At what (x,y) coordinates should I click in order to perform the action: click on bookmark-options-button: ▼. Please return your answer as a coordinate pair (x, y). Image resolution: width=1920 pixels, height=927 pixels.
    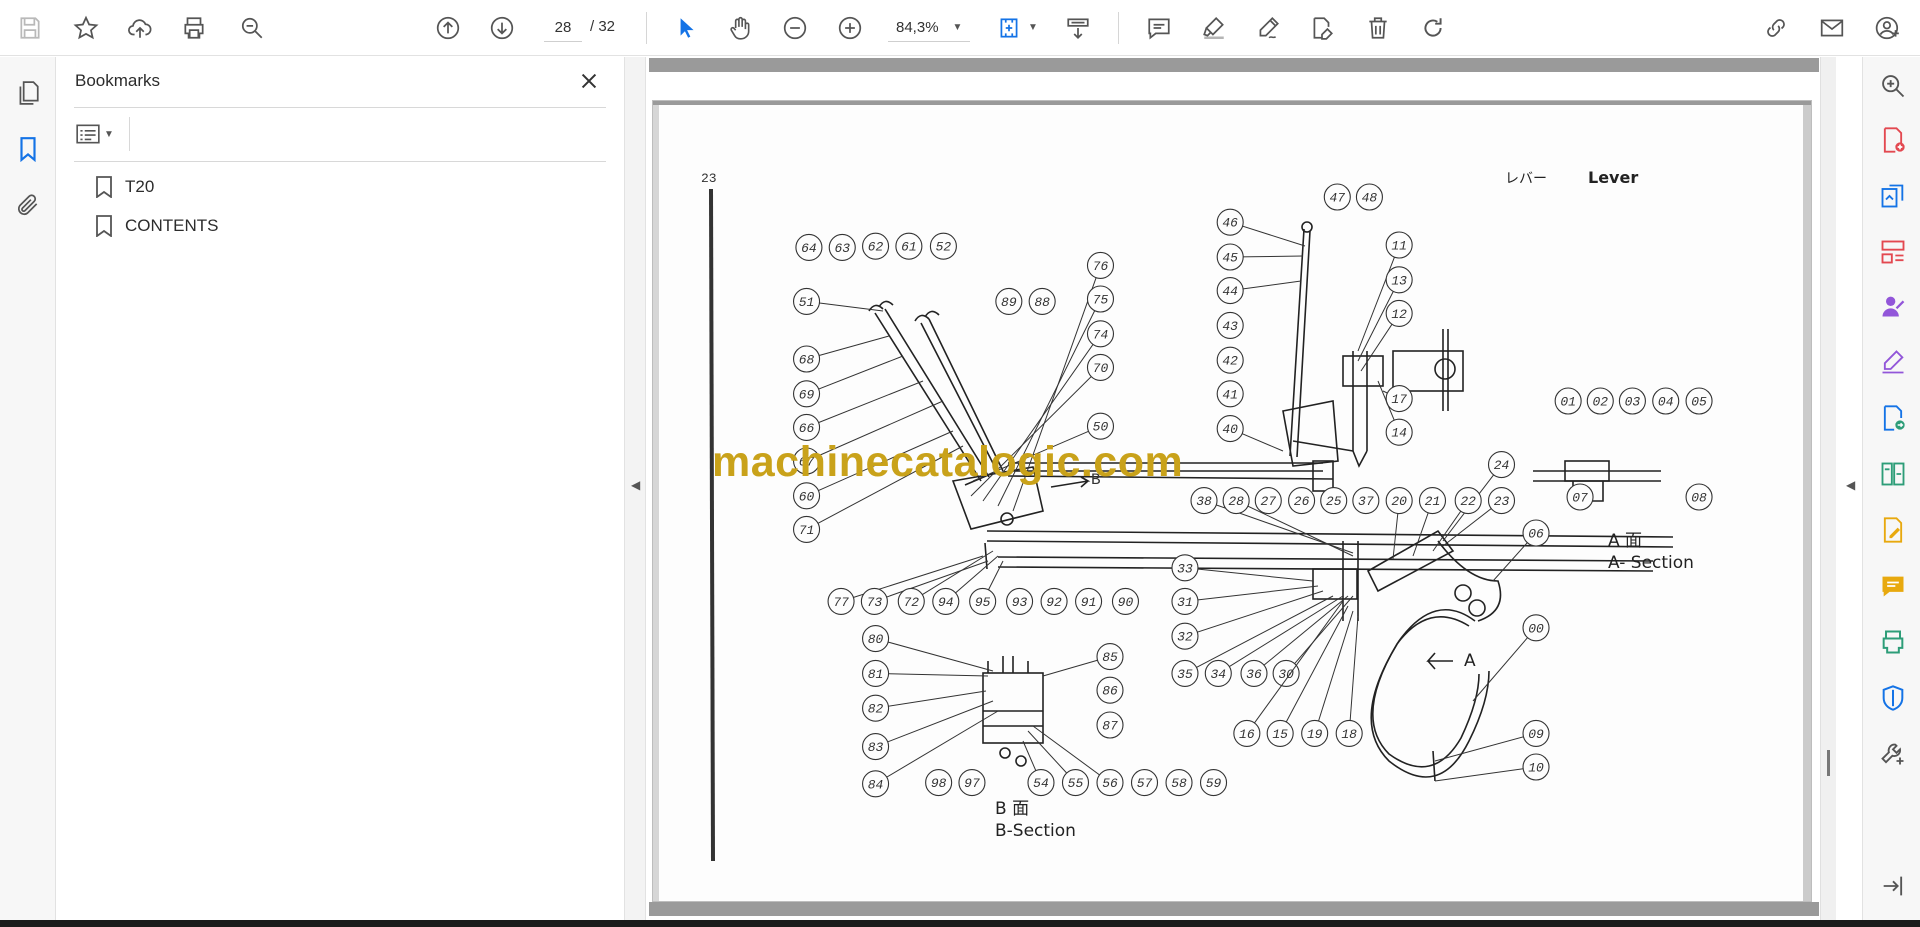
    Looking at the image, I should click on (100, 134).